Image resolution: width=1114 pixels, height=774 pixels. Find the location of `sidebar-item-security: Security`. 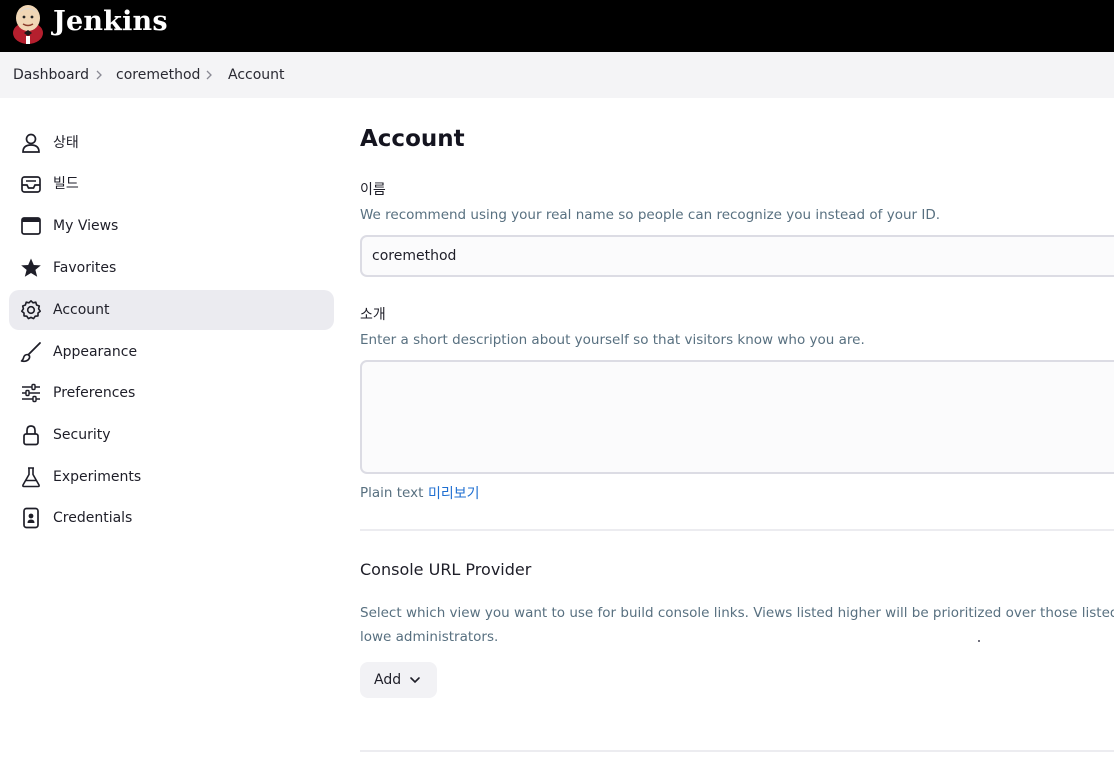

sidebar-item-security: Security is located at coordinates (171, 435).